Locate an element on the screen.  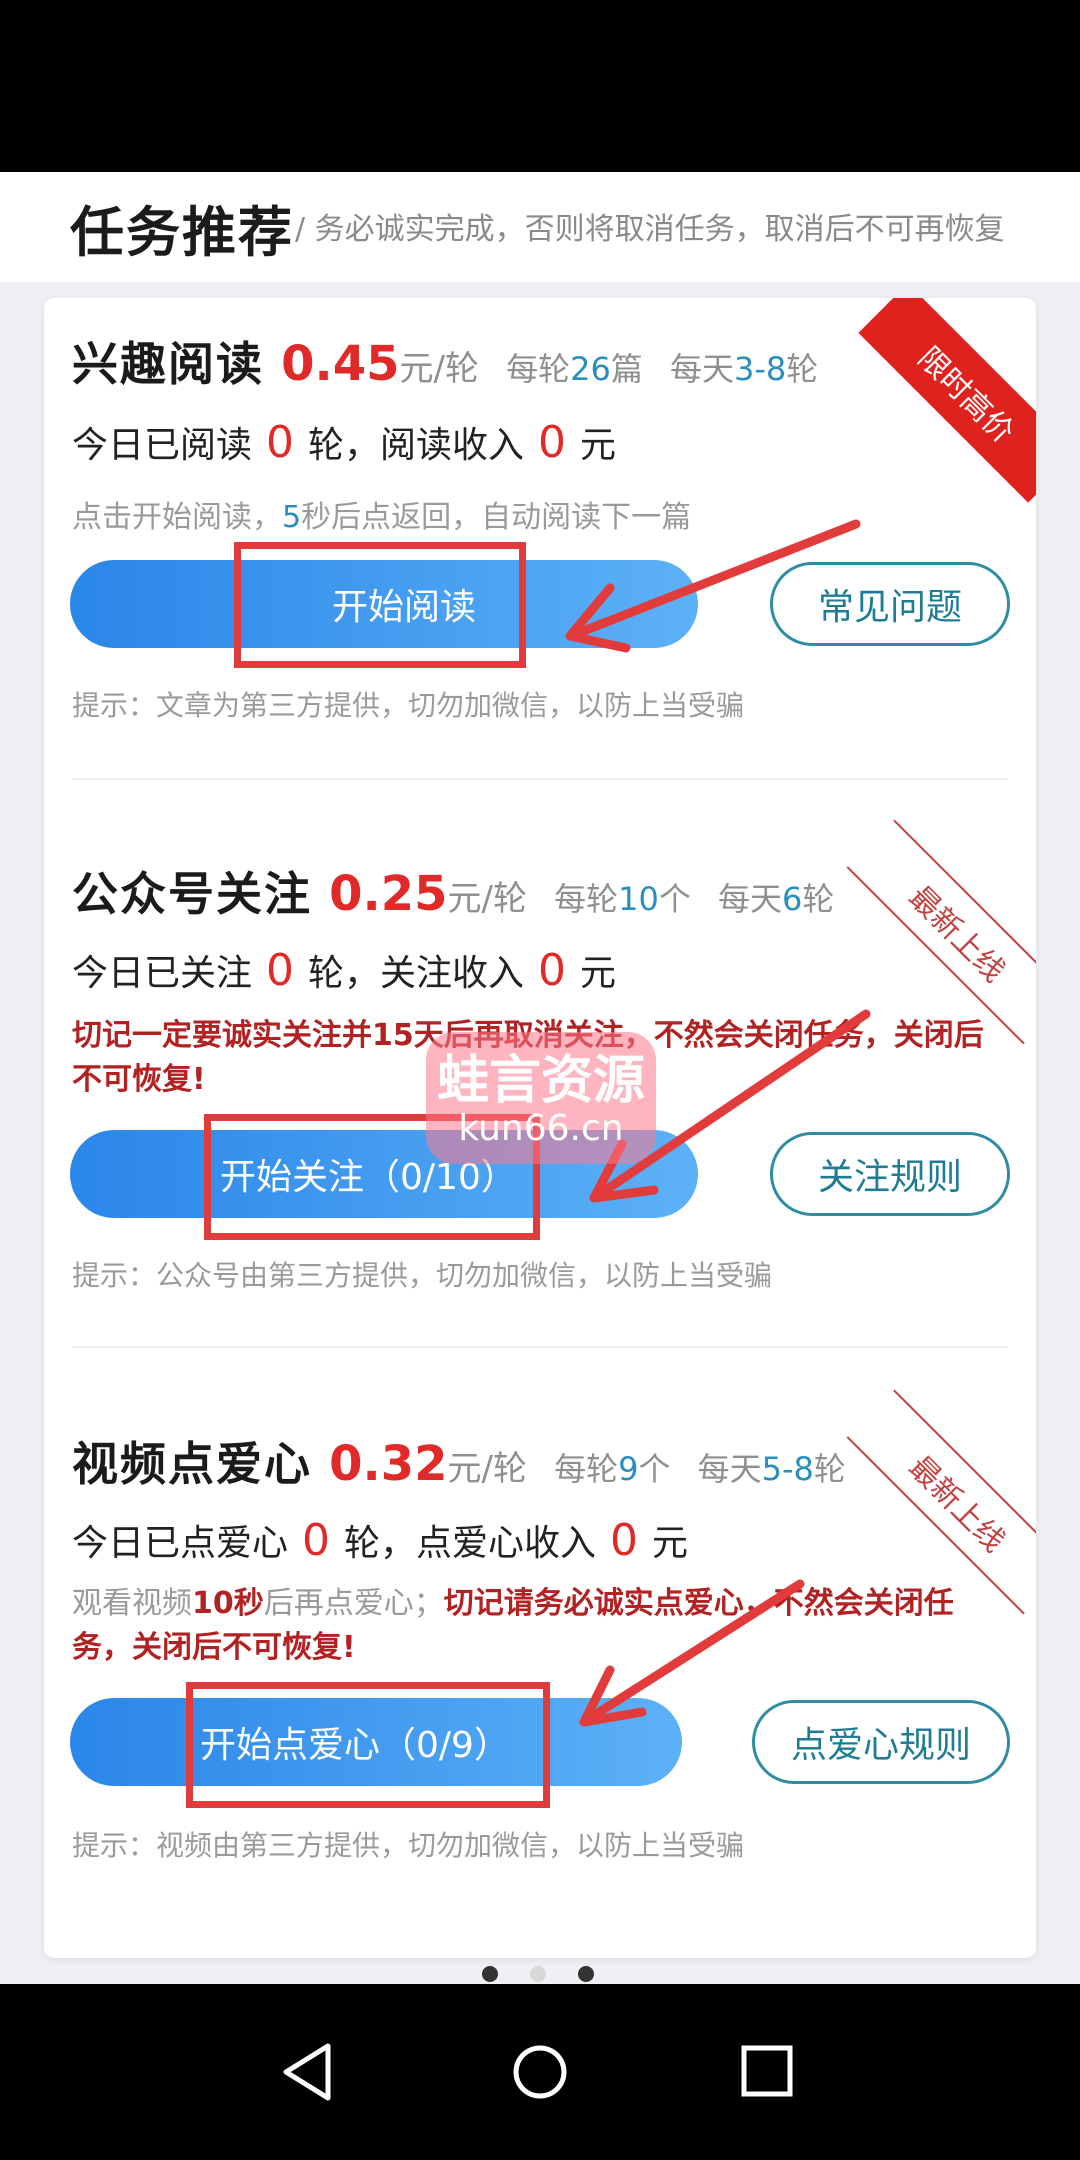
task-title-row: 视频点爱心 0.32元/轮 每轮9个 每天5-8轮 is located at coordinates (459, 1461).